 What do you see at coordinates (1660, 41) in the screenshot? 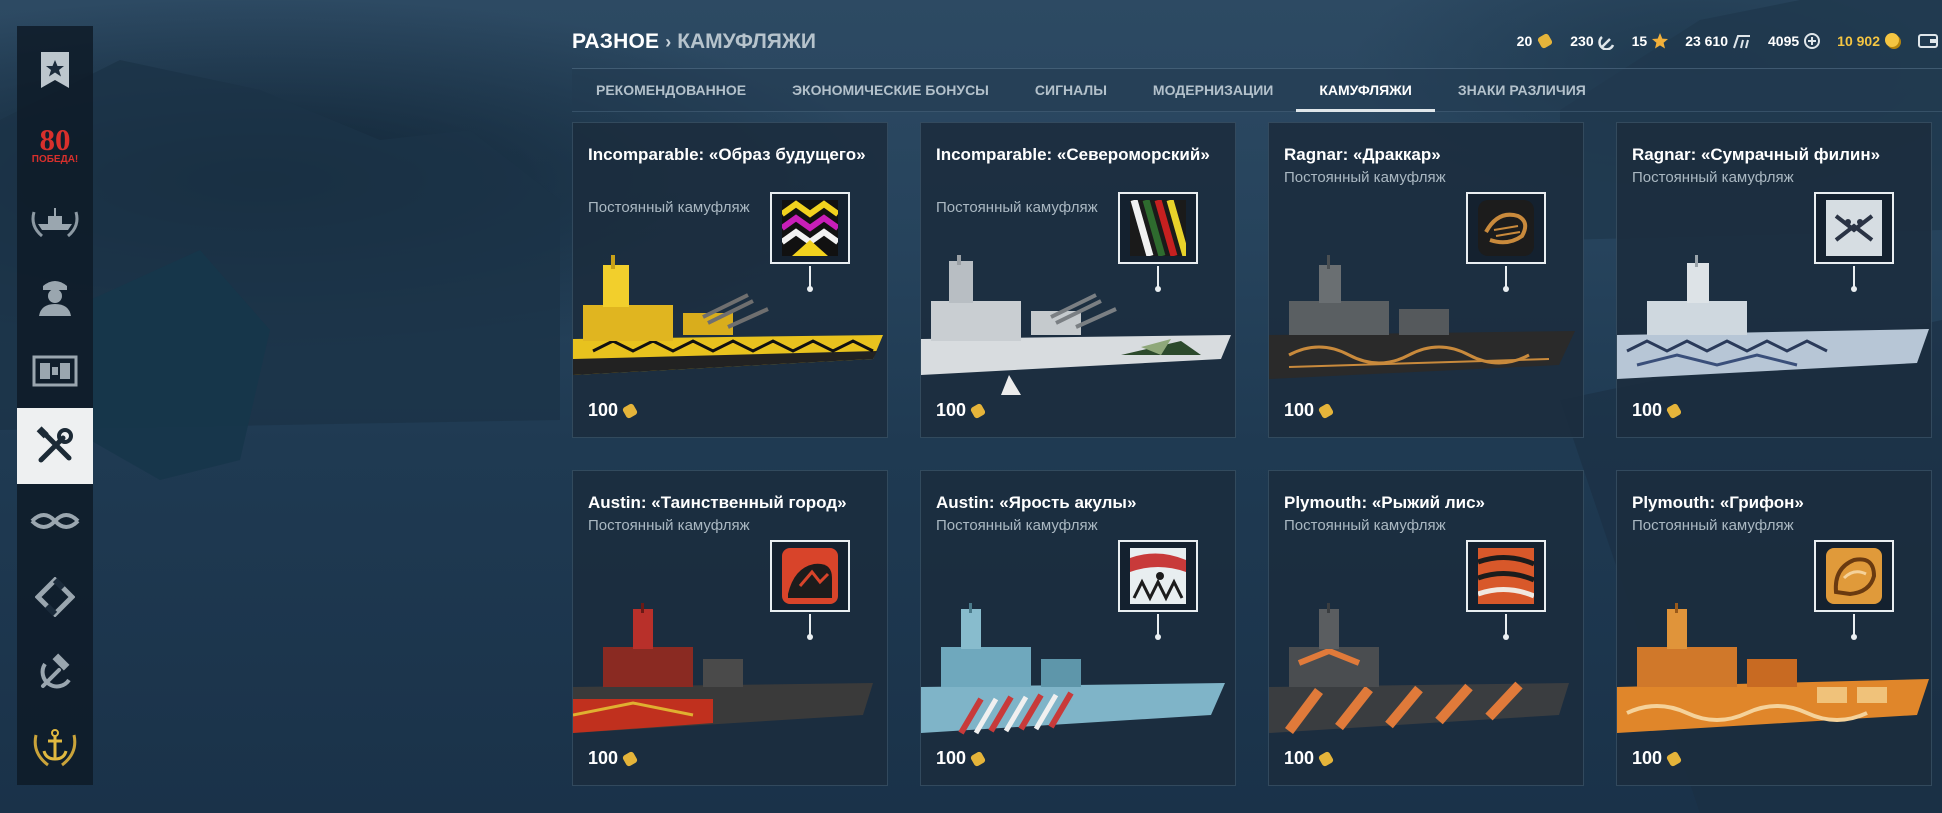
I see `star-icon` at bounding box center [1660, 41].